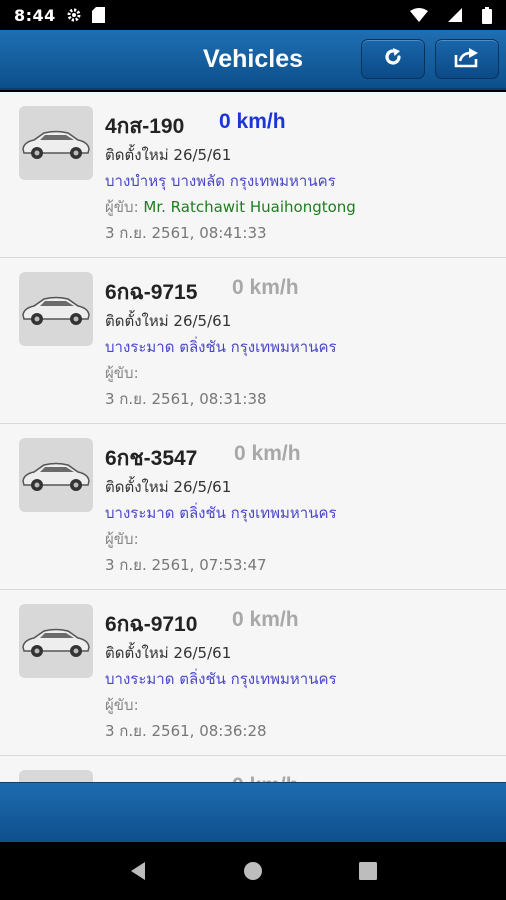 This screenshot has width=506, height=900. What do you see at coordinates (455, 15) in the screenshot?
I see `signal-icon` at bounding box center [455, 15].